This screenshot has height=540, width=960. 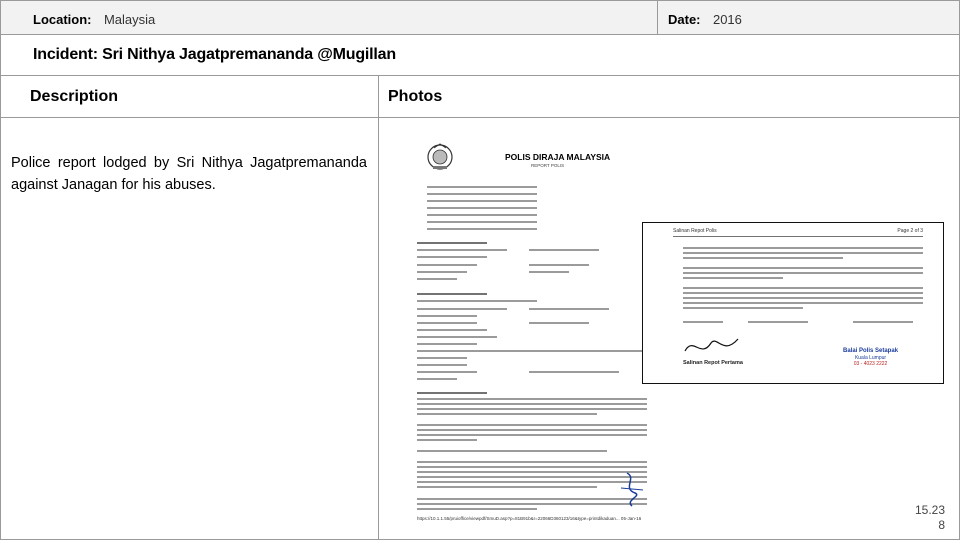 I want to click on report-title: POLIS DIRAJA MALAYSIA, so click(x=558, y=157).